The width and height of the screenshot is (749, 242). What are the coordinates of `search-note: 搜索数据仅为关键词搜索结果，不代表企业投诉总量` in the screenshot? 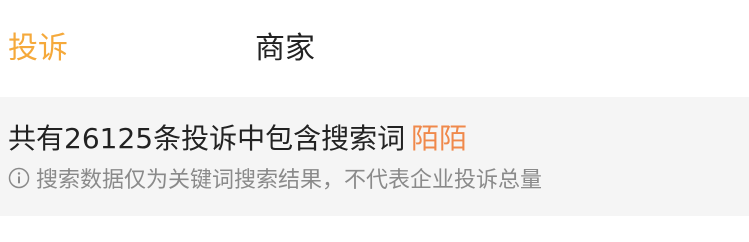 It's located at (275, 178).